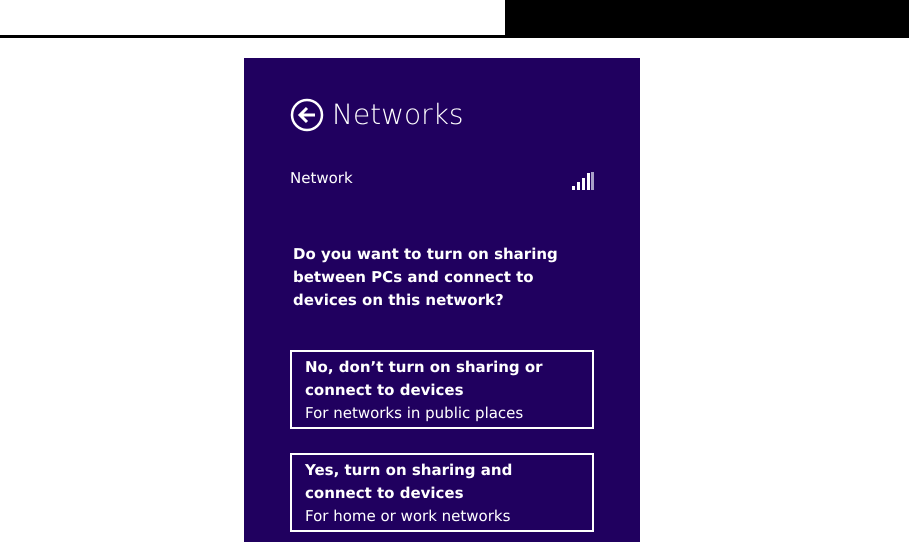 Image resolution: width=909 pixels, height=542 pixels. Describe the element at coordinates (321, 178) in the screenshot. I see `network-name: Network` at that location.